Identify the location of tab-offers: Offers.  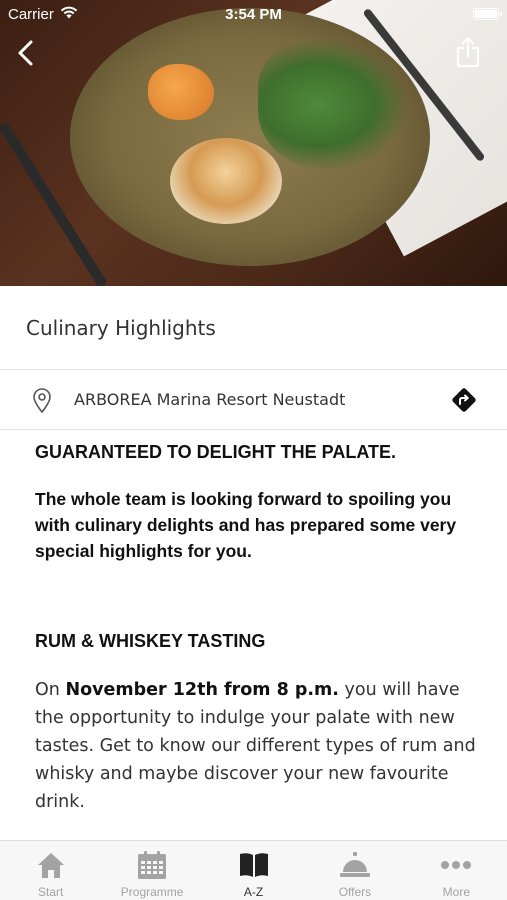
(354, 870).